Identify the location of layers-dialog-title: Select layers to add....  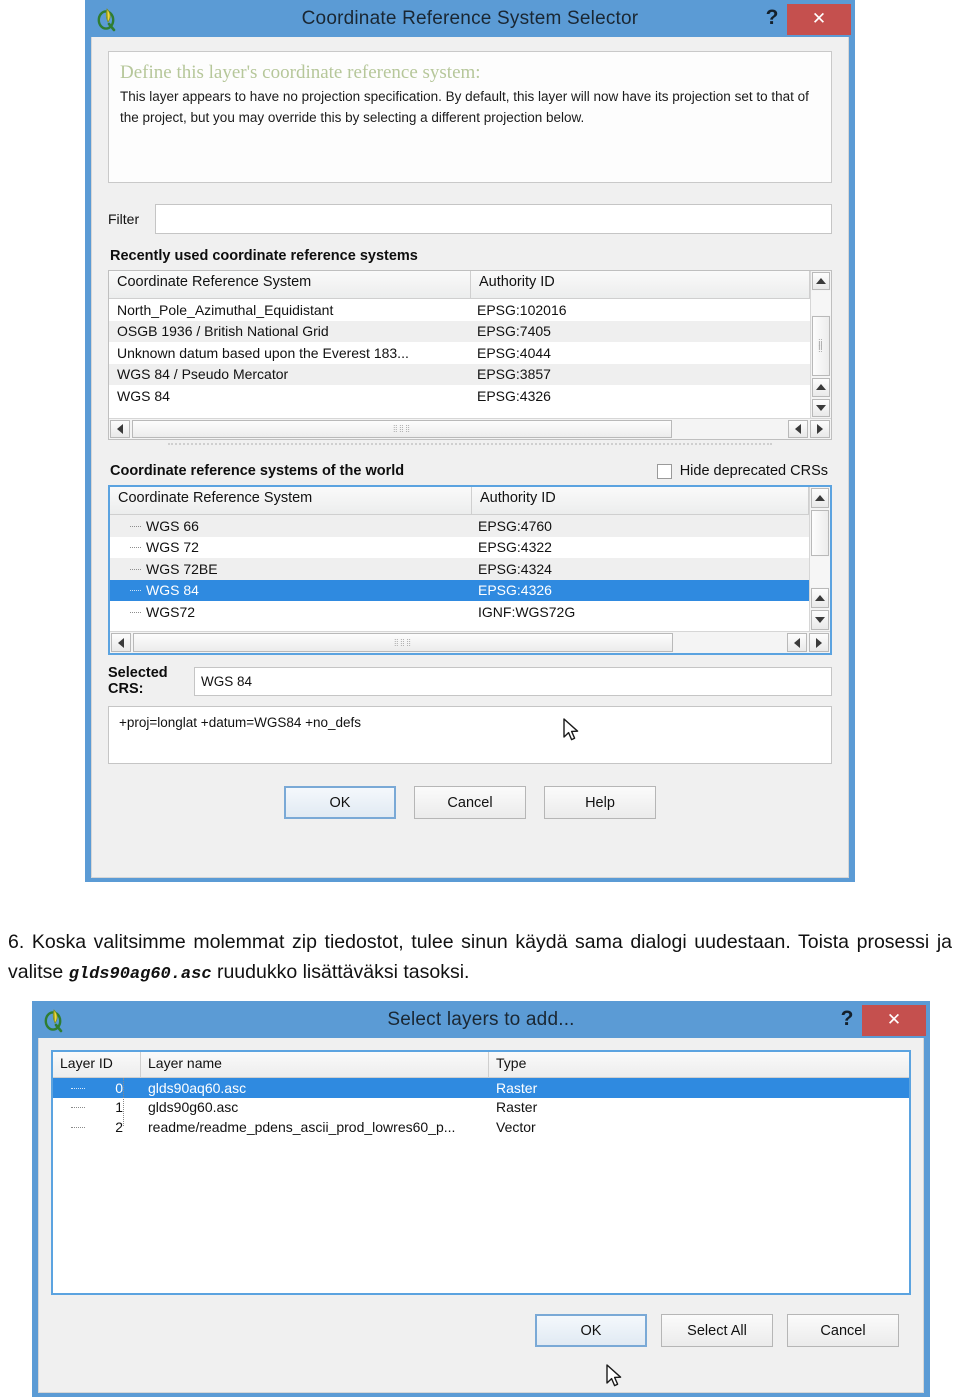
(481, 1019).